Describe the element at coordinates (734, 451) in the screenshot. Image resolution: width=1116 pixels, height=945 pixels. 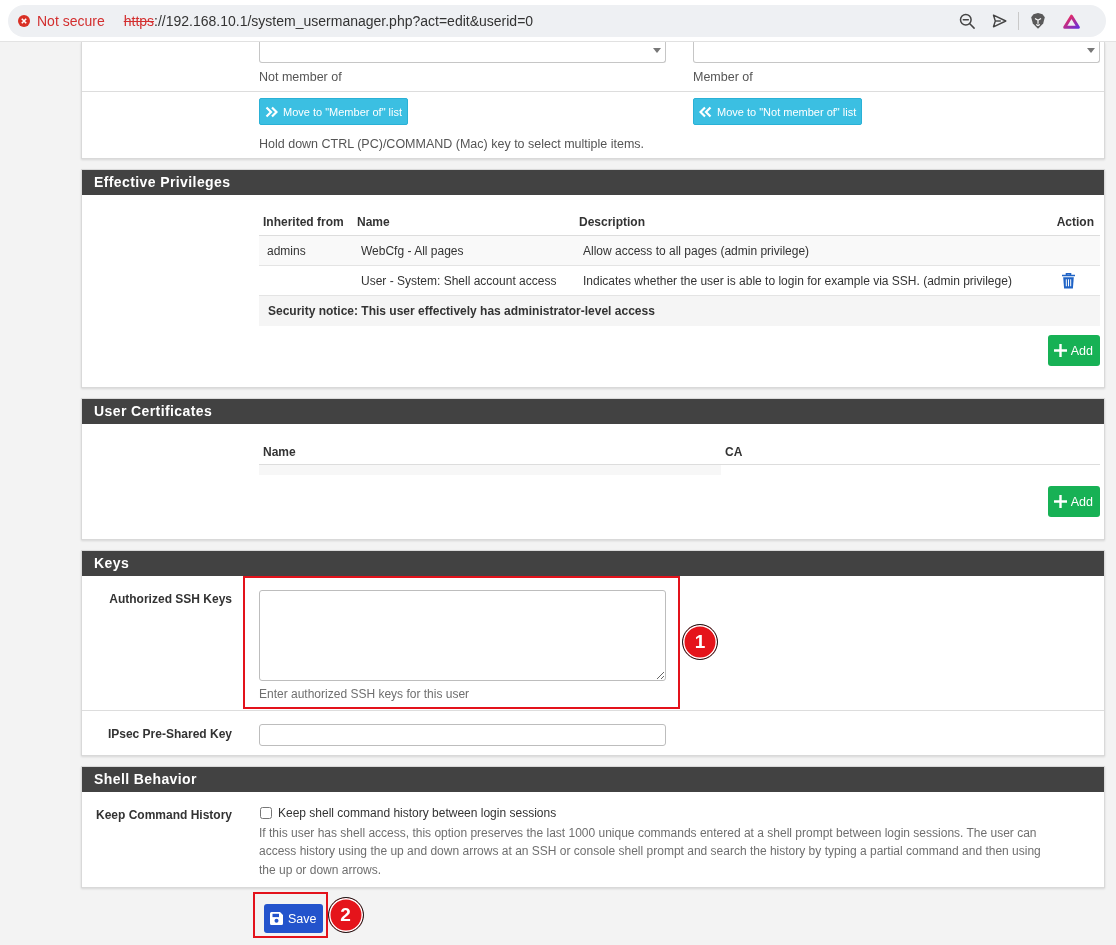
I see `column-header: CA` at that location.